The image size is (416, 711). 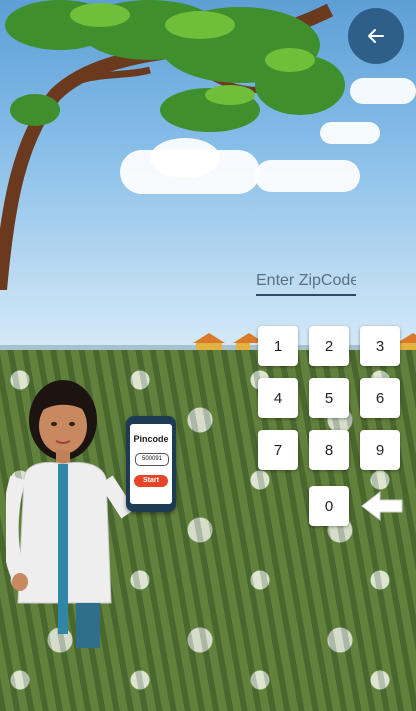 What do you see at coordinates (278, 398) in the screenshot?
I see `key-4: 4` at bounding box center [278, 398].